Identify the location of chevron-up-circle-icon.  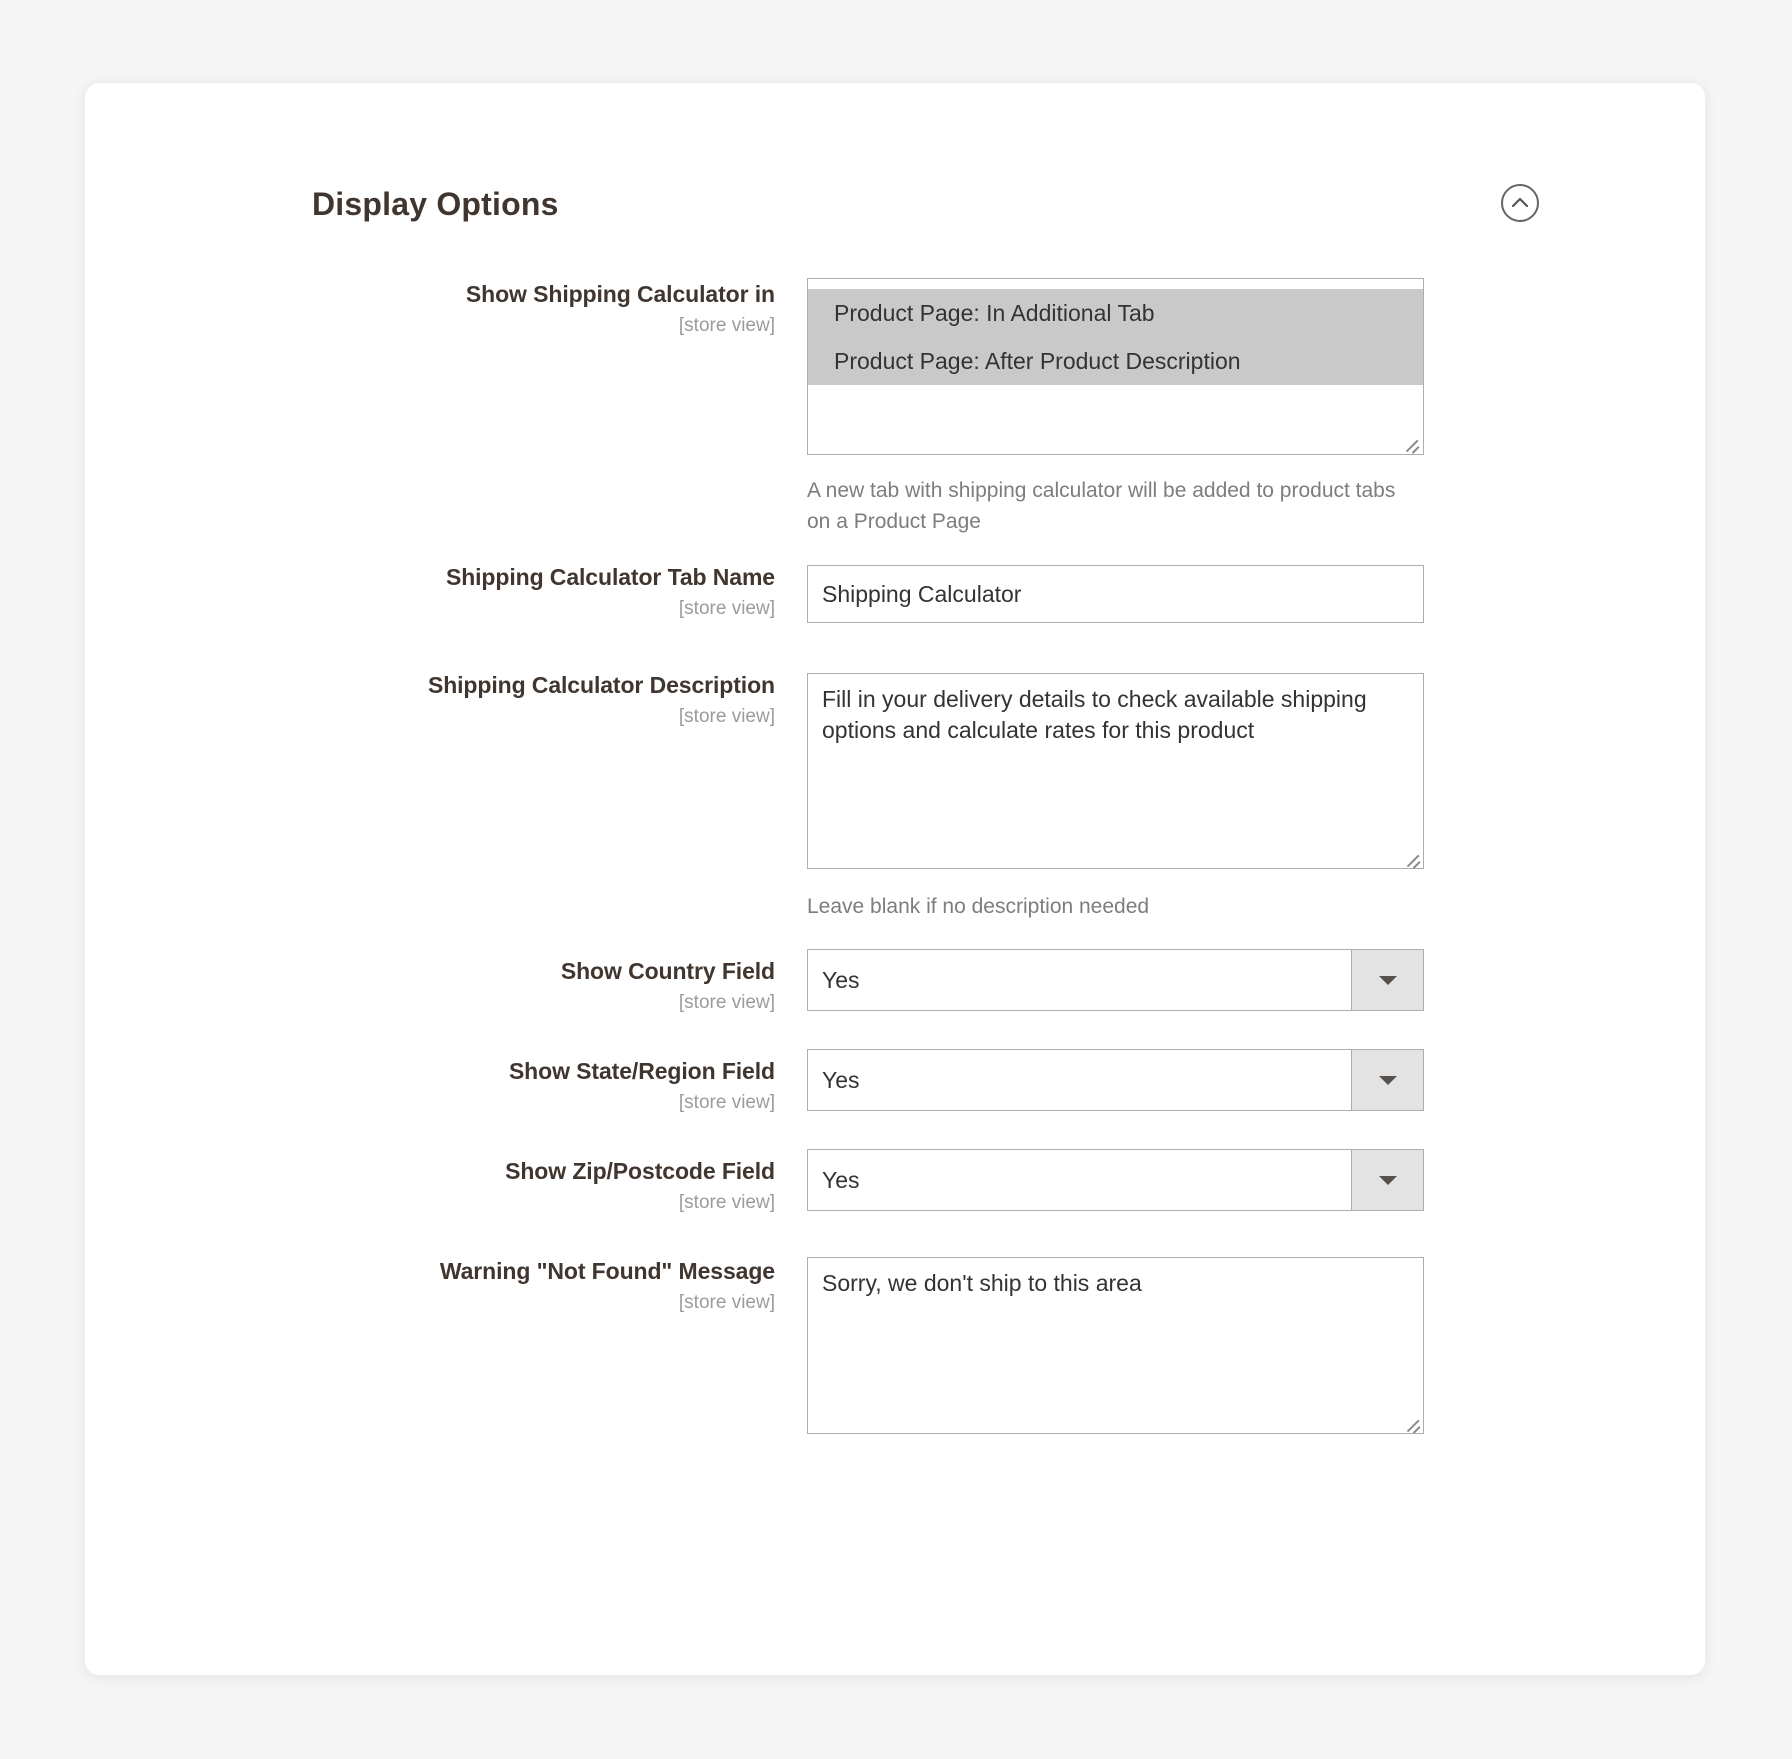
(1520, 203).